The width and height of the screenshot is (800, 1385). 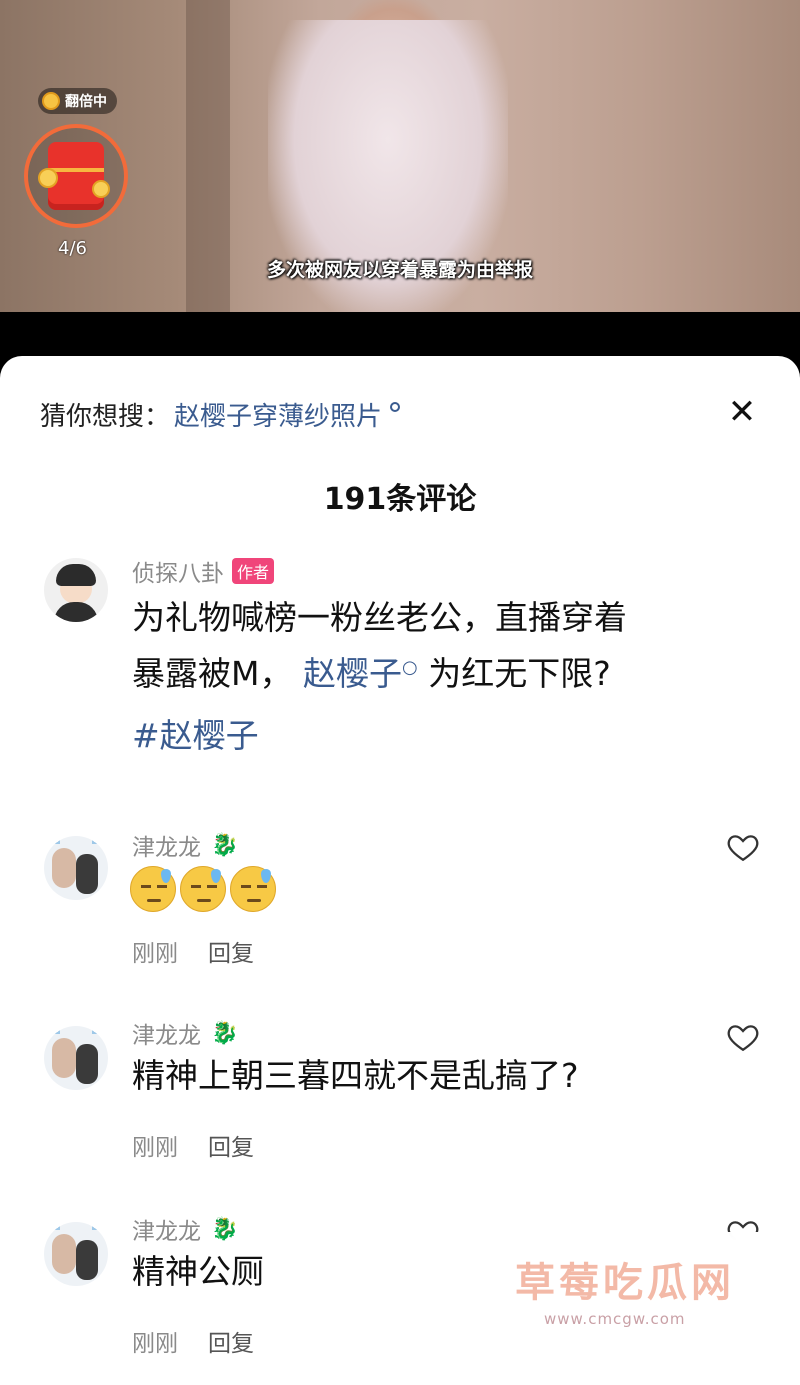 What do you see at coordinates (86, 102) in the screenshot?
I see `double-reward-label: 翻倍中` at bounding box center [86, 102].